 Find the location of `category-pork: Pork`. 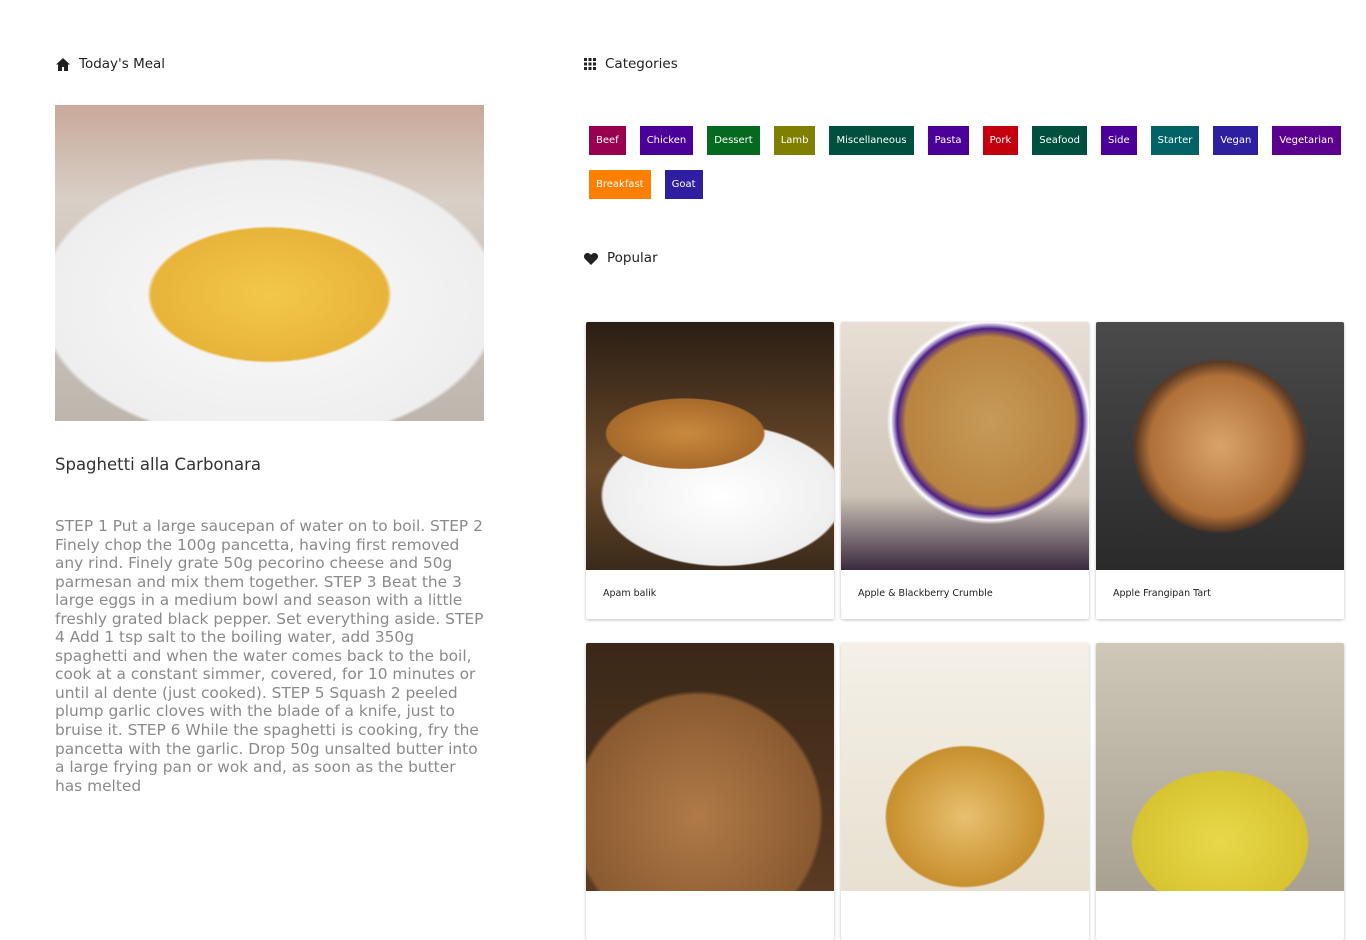

category-pork: Pork is located at coordinates (1000, 140).